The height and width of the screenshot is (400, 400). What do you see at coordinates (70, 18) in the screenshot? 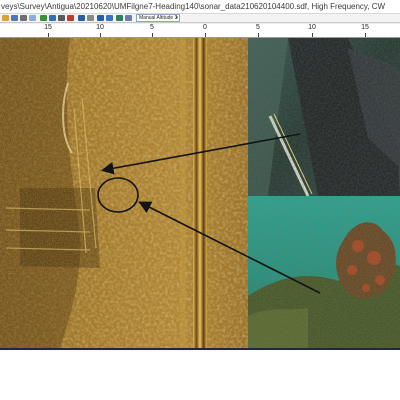
I see `record-icon` at bounding box center [70, 18].